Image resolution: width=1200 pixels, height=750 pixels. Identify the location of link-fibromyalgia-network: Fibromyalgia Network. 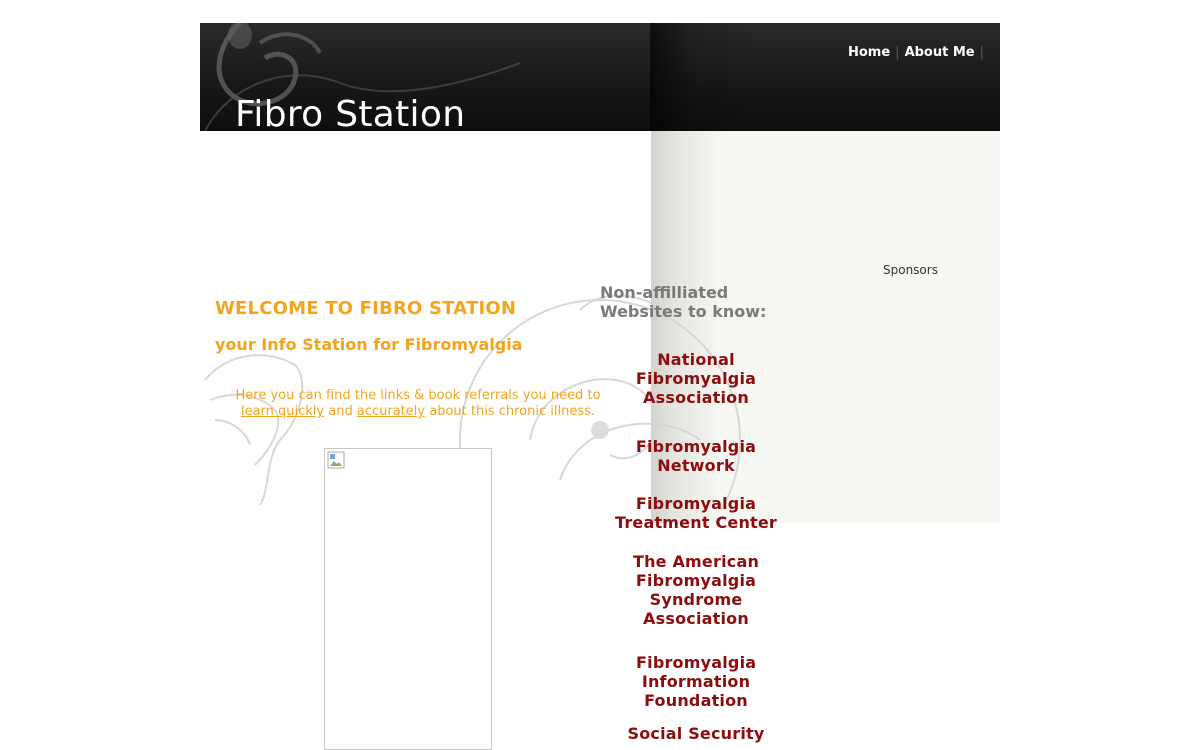
(696, 456).